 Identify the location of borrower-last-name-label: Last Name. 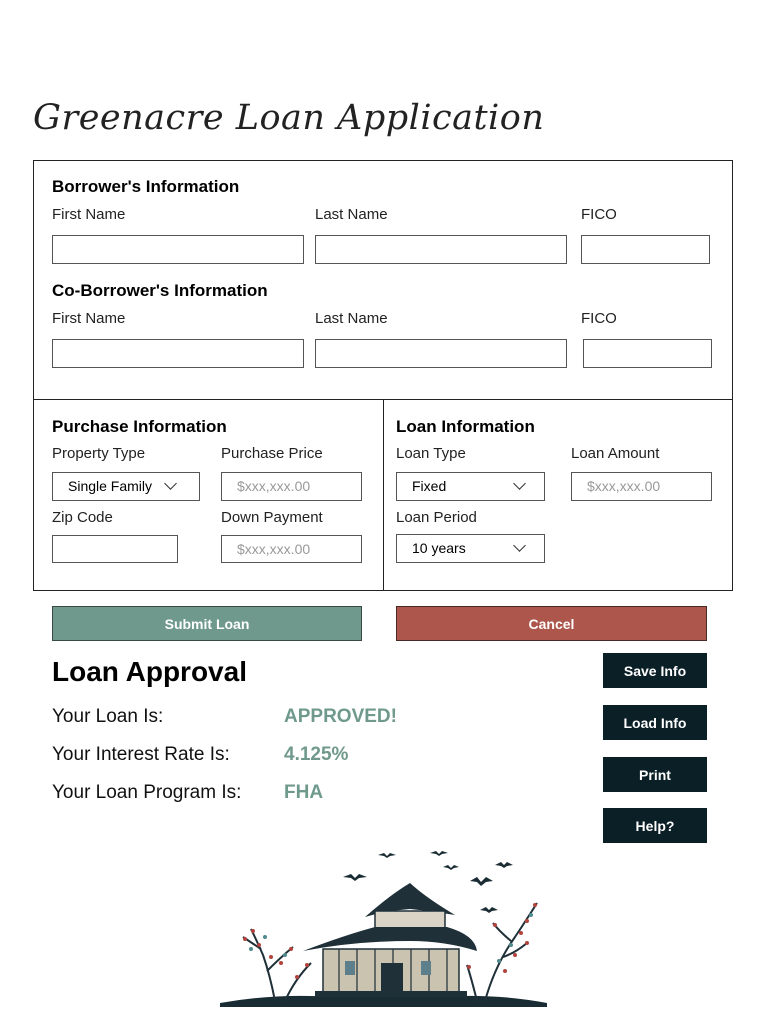
(351, 214).